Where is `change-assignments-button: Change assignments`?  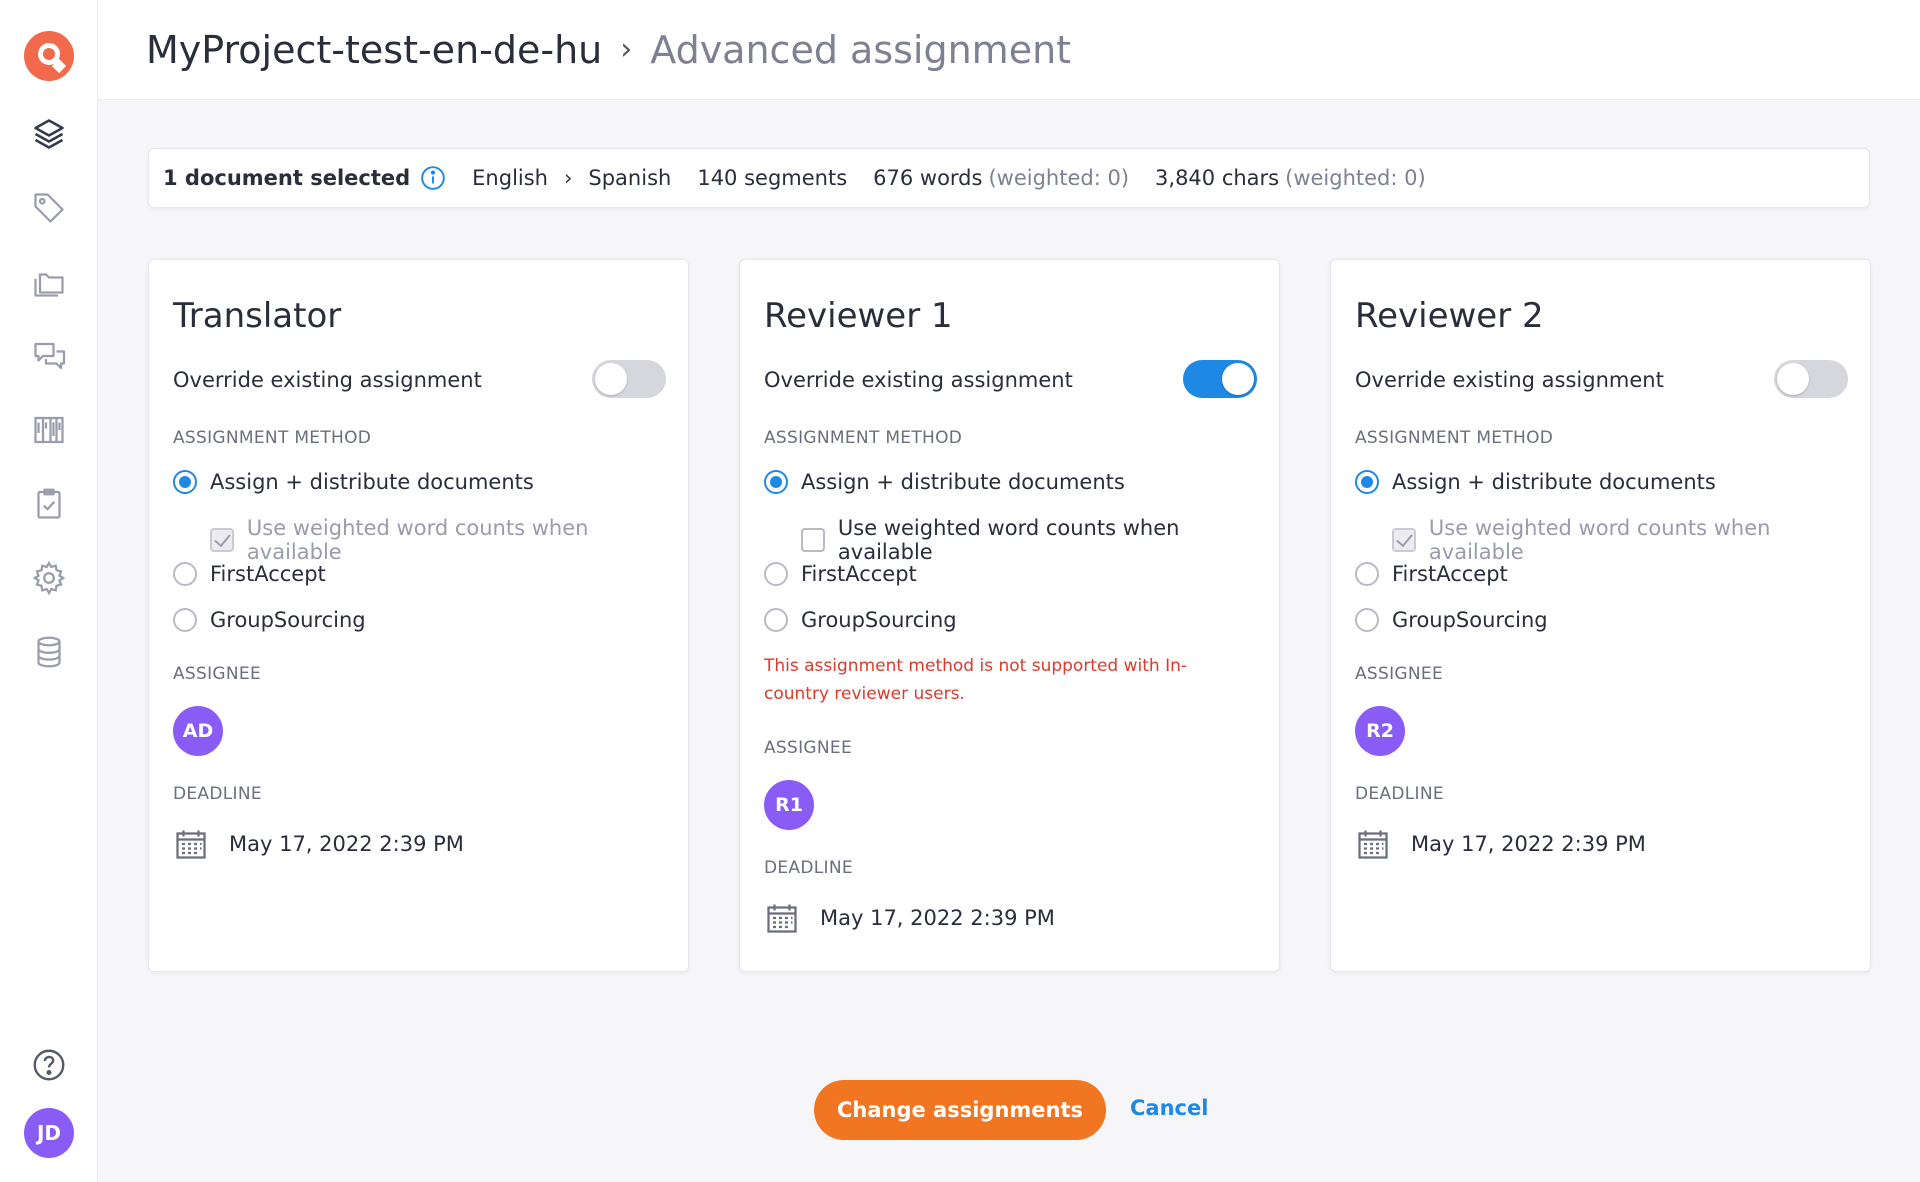 change-assignments-button: Change assignments is located at coordinates (960, 1110).